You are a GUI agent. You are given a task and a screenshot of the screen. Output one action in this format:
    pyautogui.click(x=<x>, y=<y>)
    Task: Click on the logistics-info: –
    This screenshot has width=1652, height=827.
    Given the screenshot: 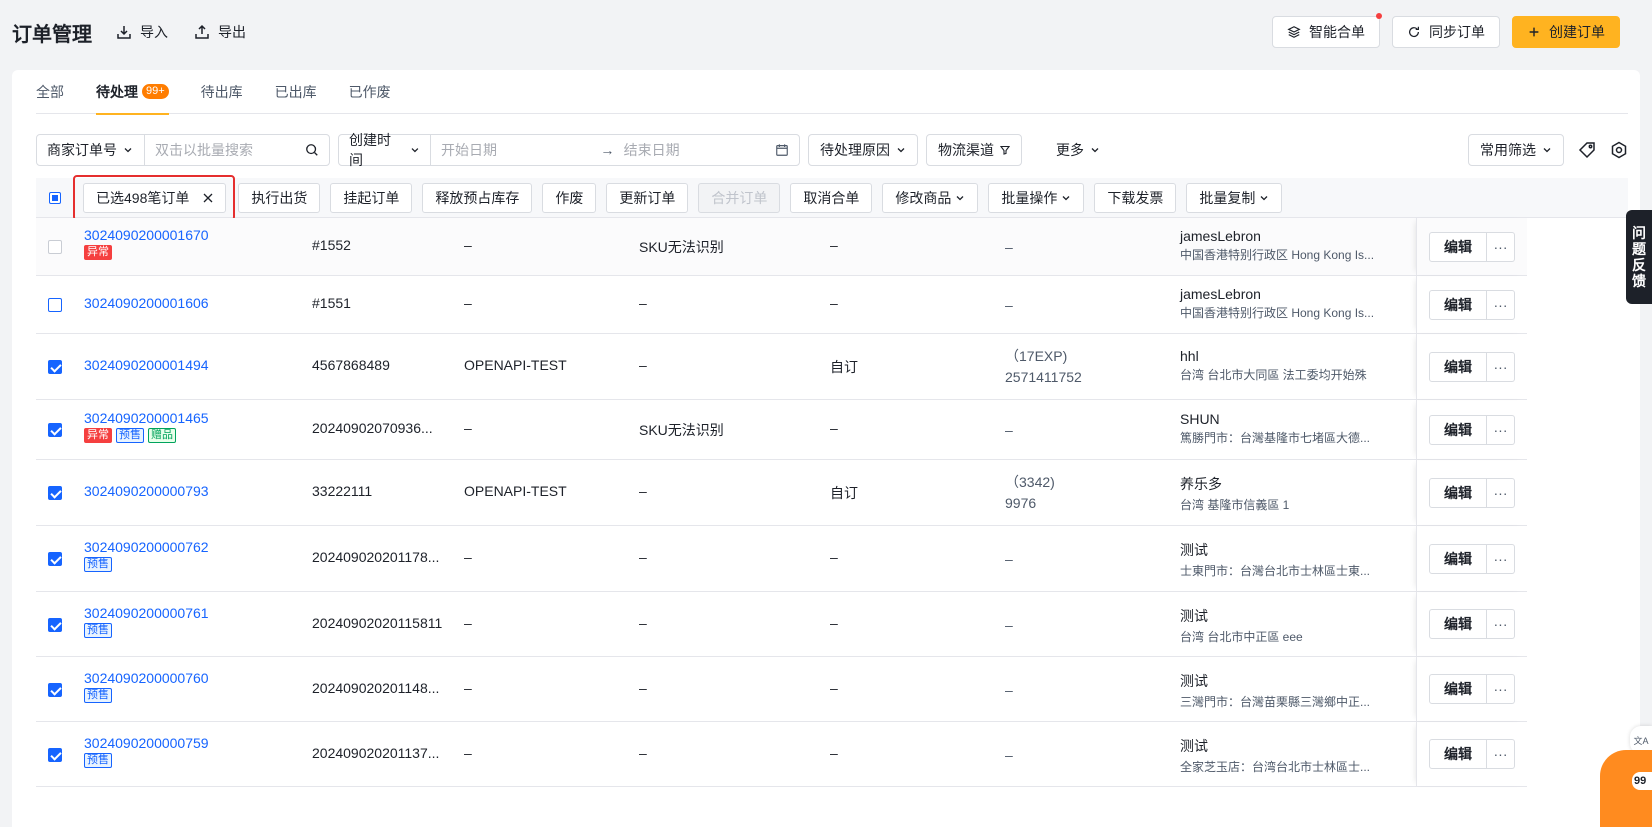 What is the action you would take?
    pyautogui.click(x=1009, y=755)
    